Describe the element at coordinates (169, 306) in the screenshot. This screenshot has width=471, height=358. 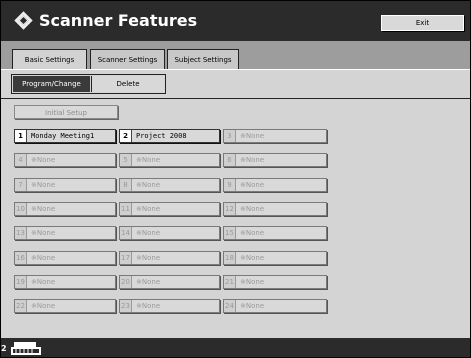
I see `program-slot-23: 23 ※None` at that location.